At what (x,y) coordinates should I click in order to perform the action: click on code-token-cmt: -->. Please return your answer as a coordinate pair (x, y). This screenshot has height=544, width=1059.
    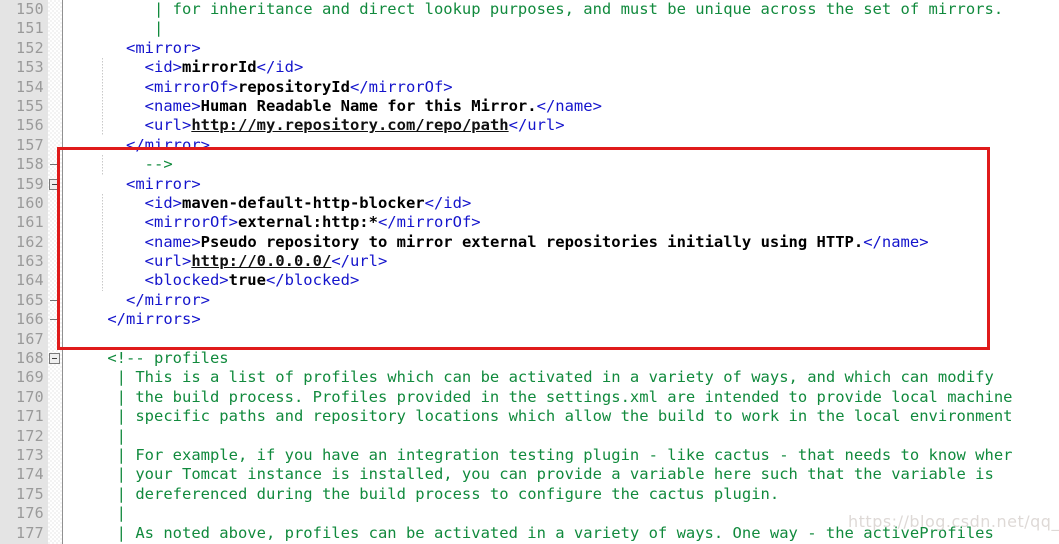
    Looking at the image, I should click on (121, 164).